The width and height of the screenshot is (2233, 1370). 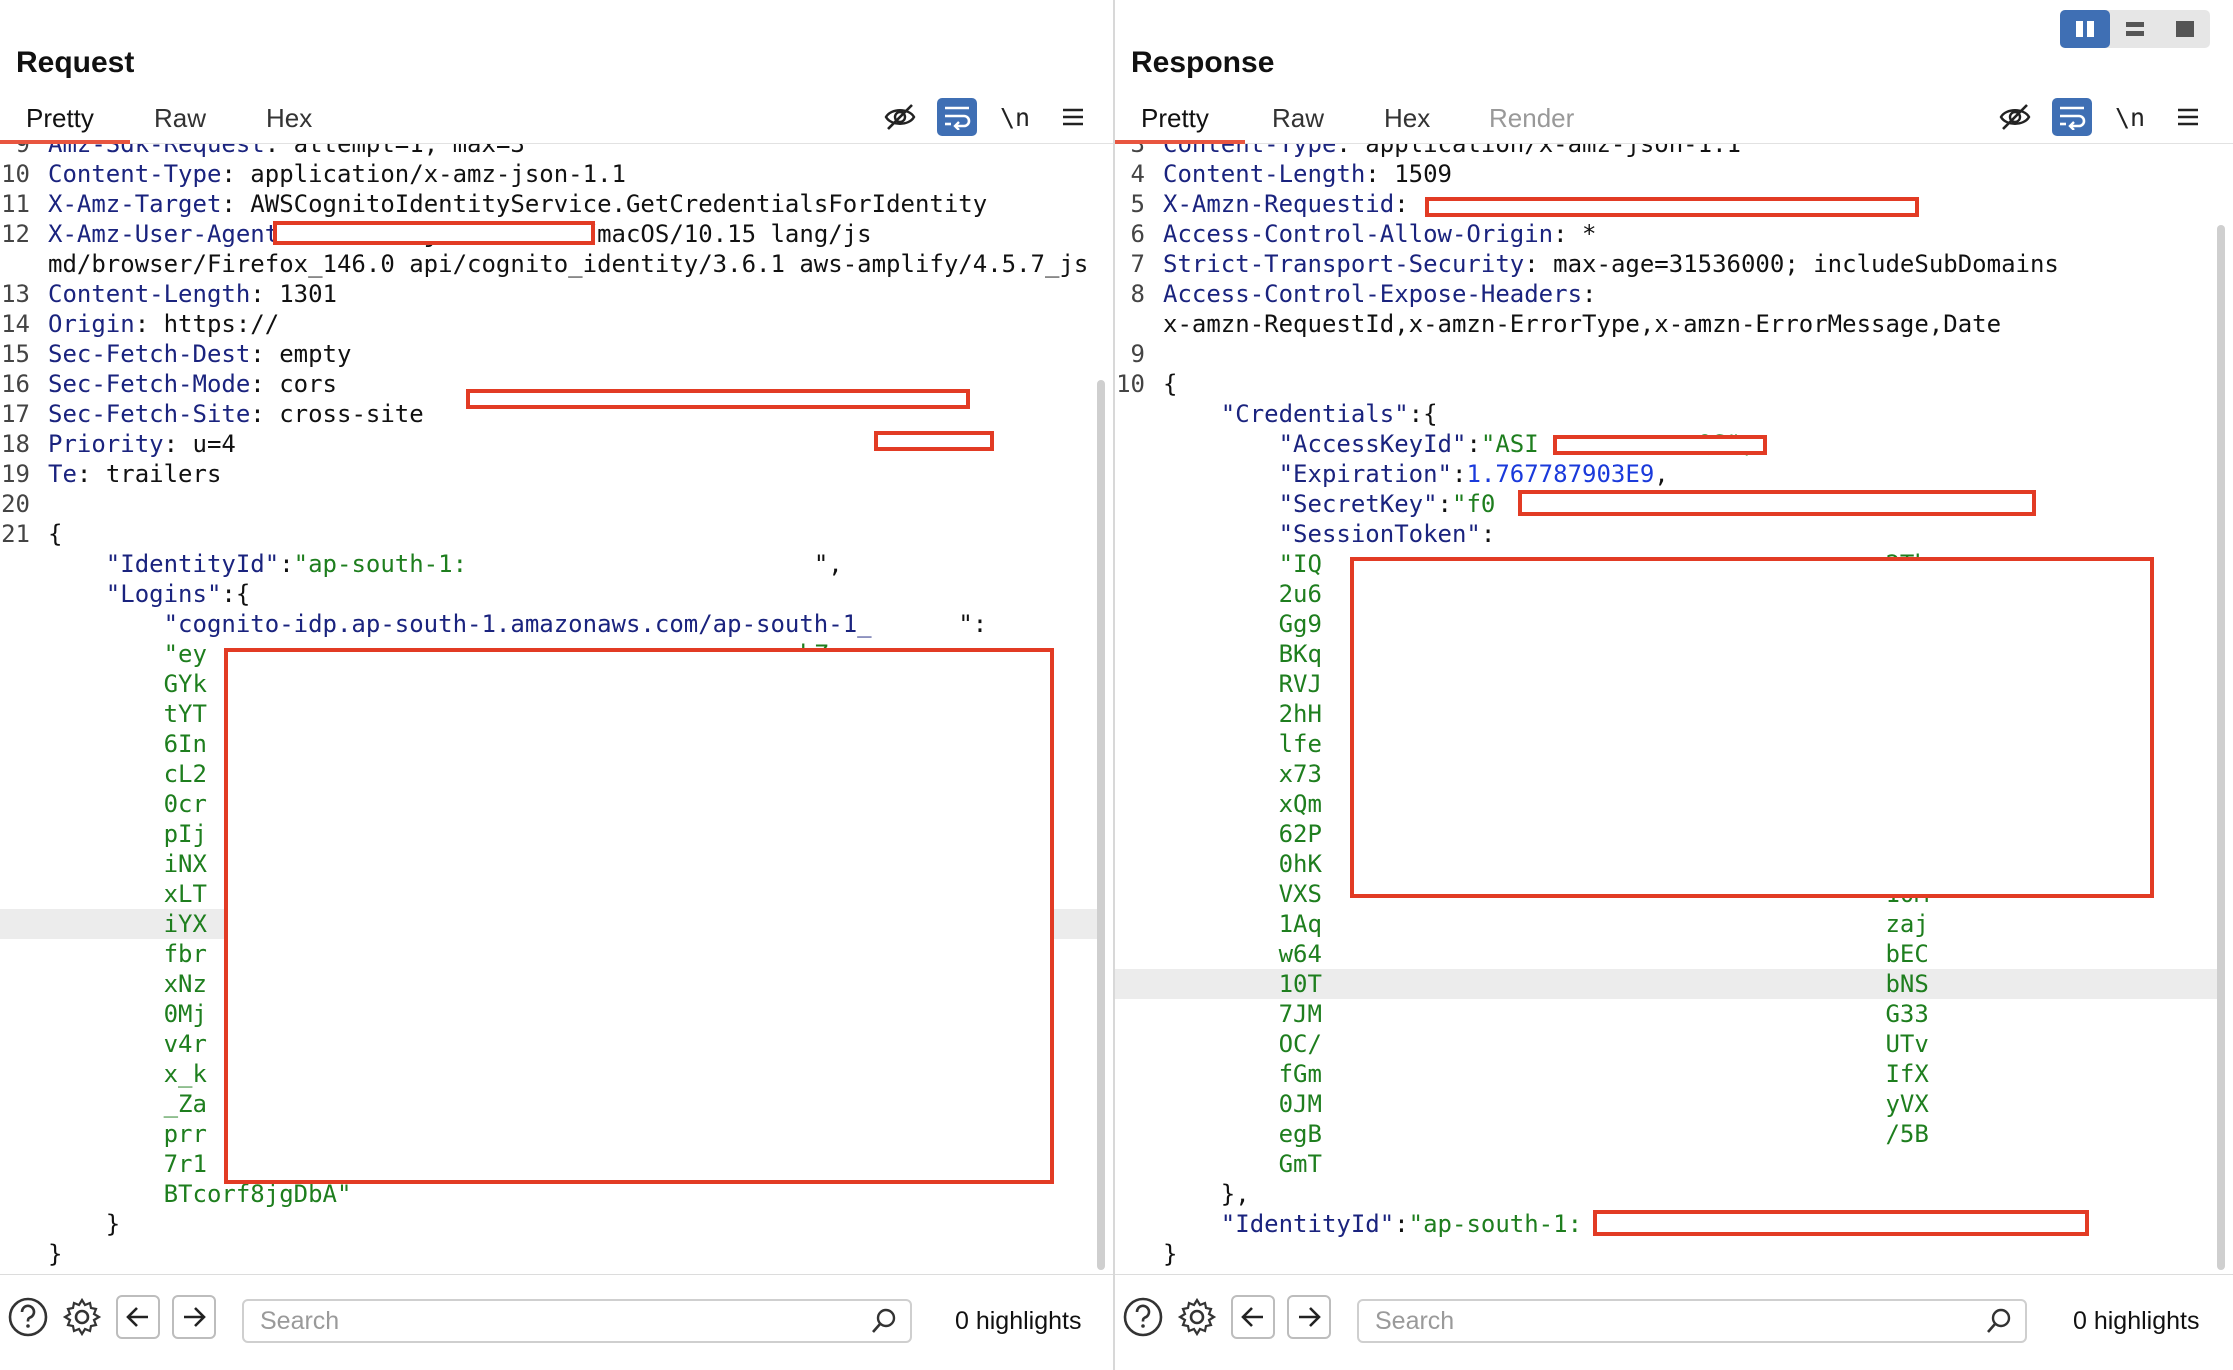 What do you see at coordinates (2185, 29) in the screenshot?
I see `single-layout-icon` at bounding box center [2185, 29].